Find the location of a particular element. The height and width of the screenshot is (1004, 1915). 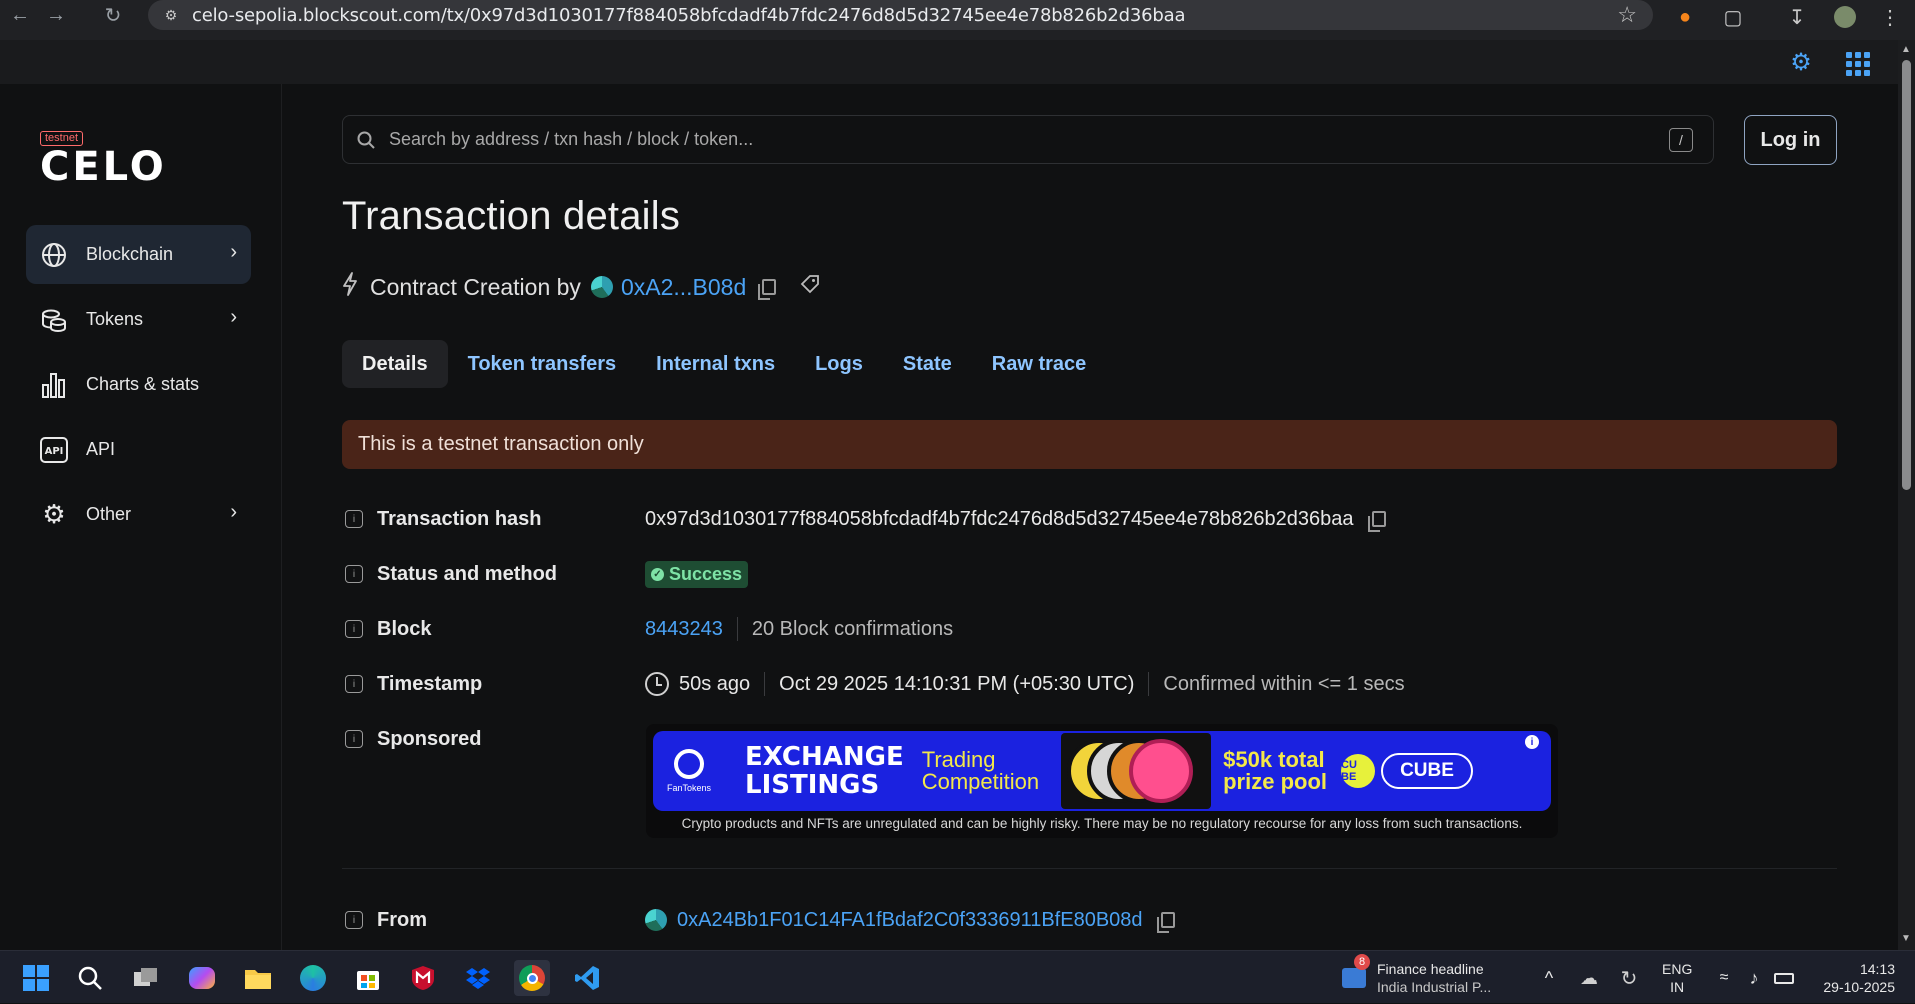

profile-avatar is located at coordinates (1845, 17).